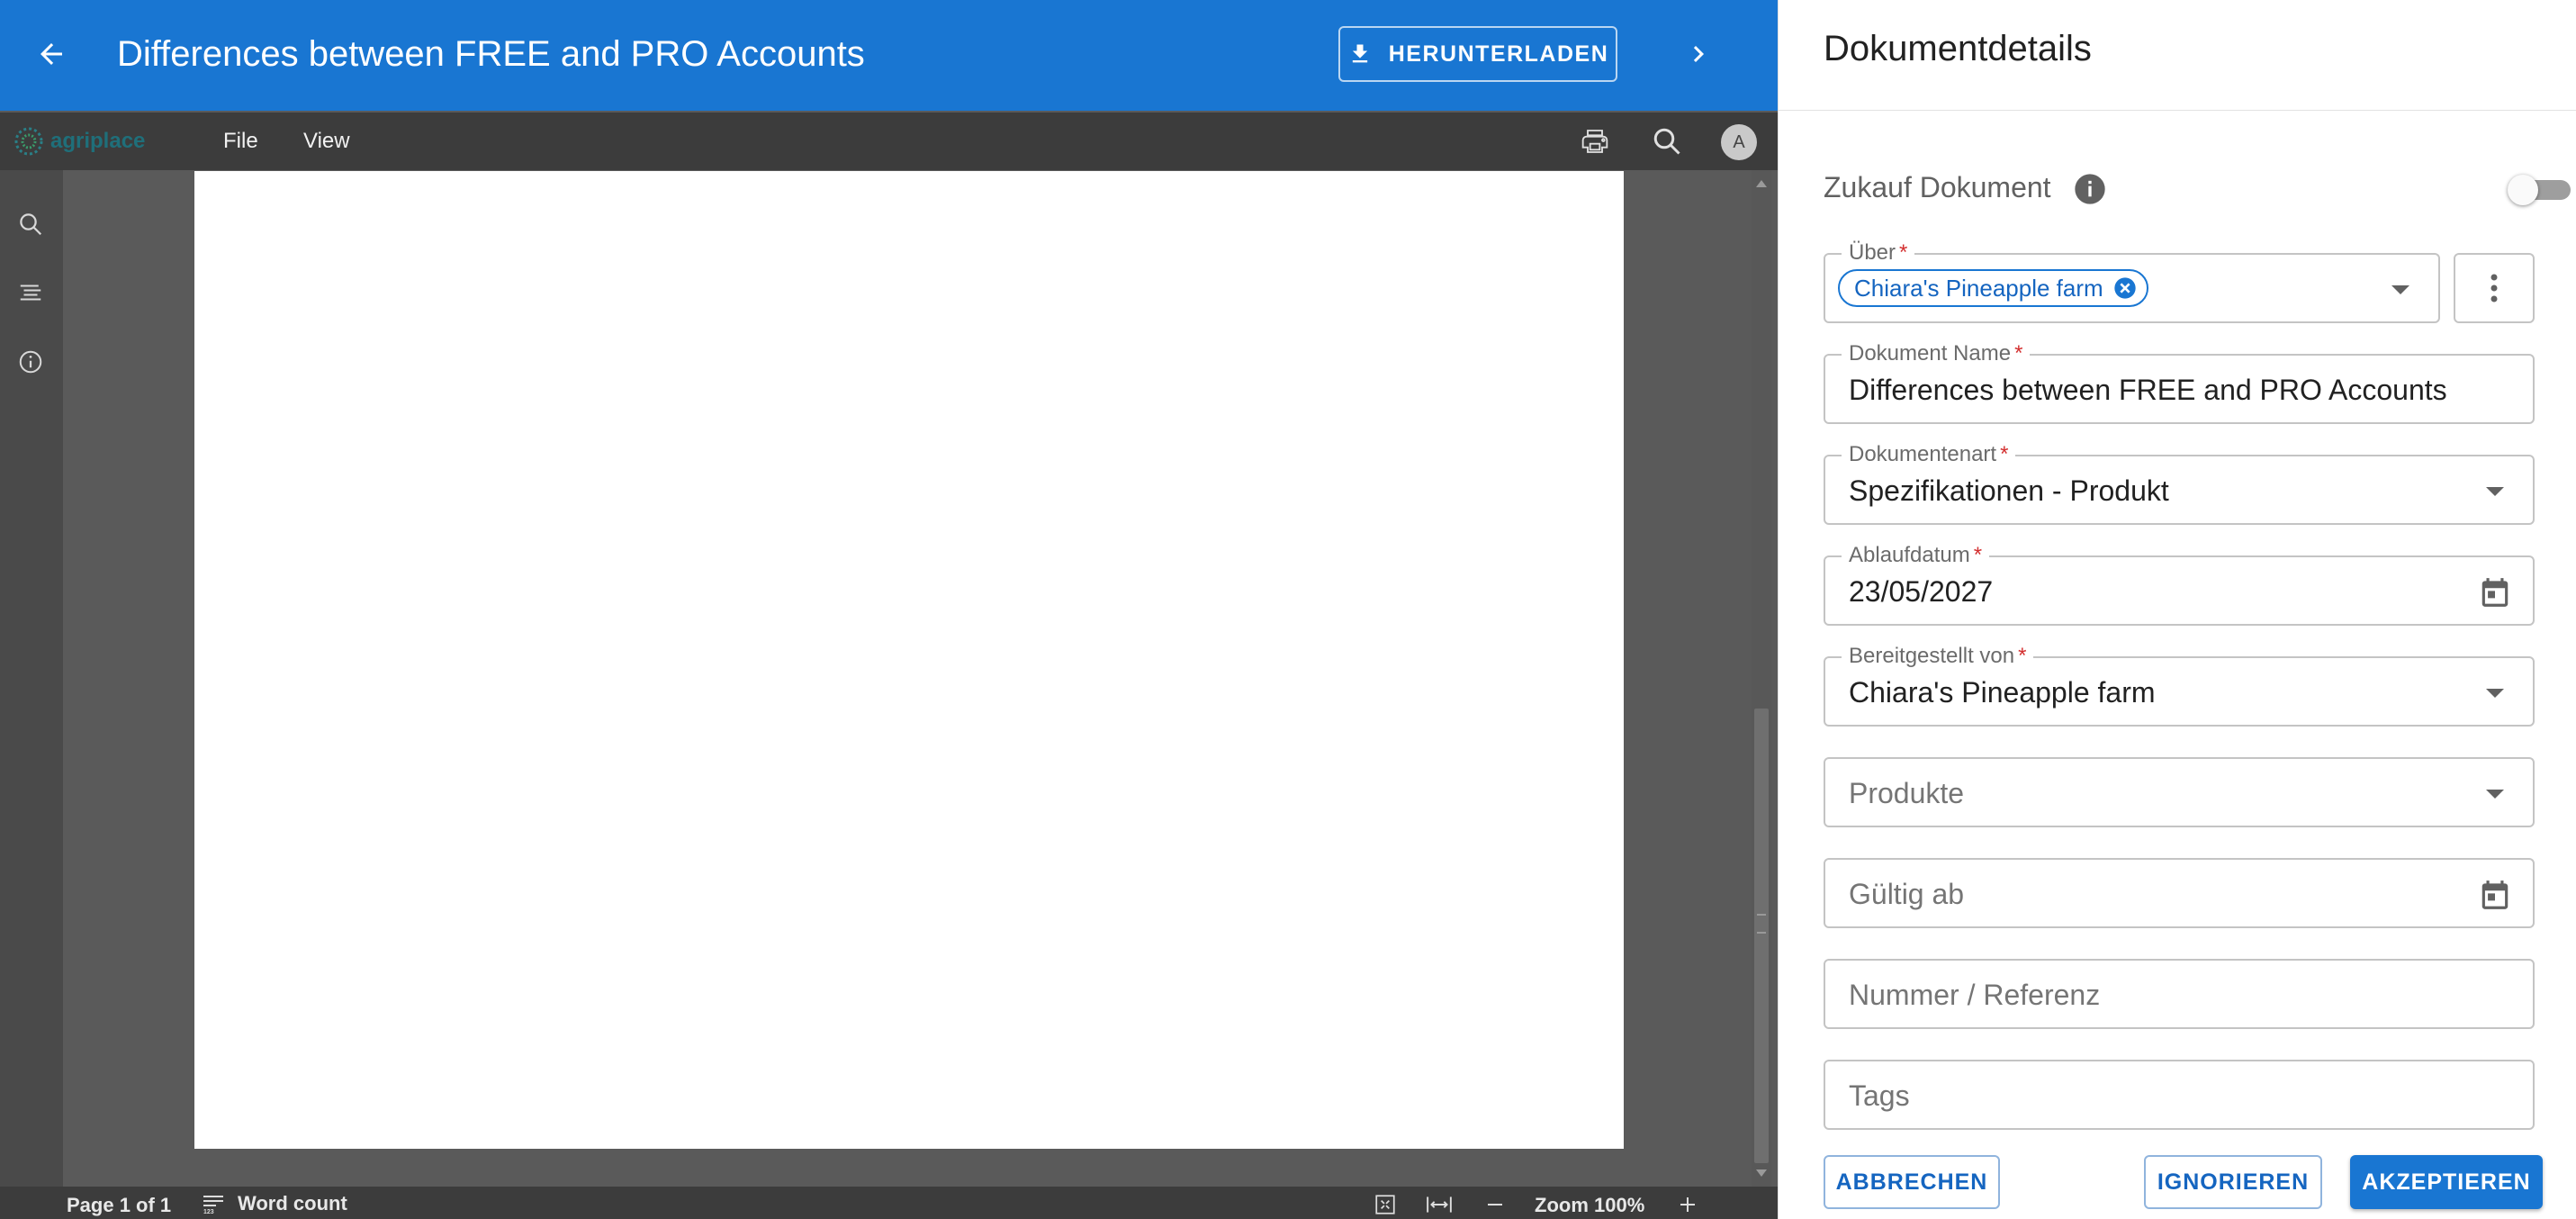 This screenshot has height=1219, width=2576. What do you see at coordinates (2541, 190) in the screenshot?
I see `zukauf-toggle` at bounding box center [2541, 190].